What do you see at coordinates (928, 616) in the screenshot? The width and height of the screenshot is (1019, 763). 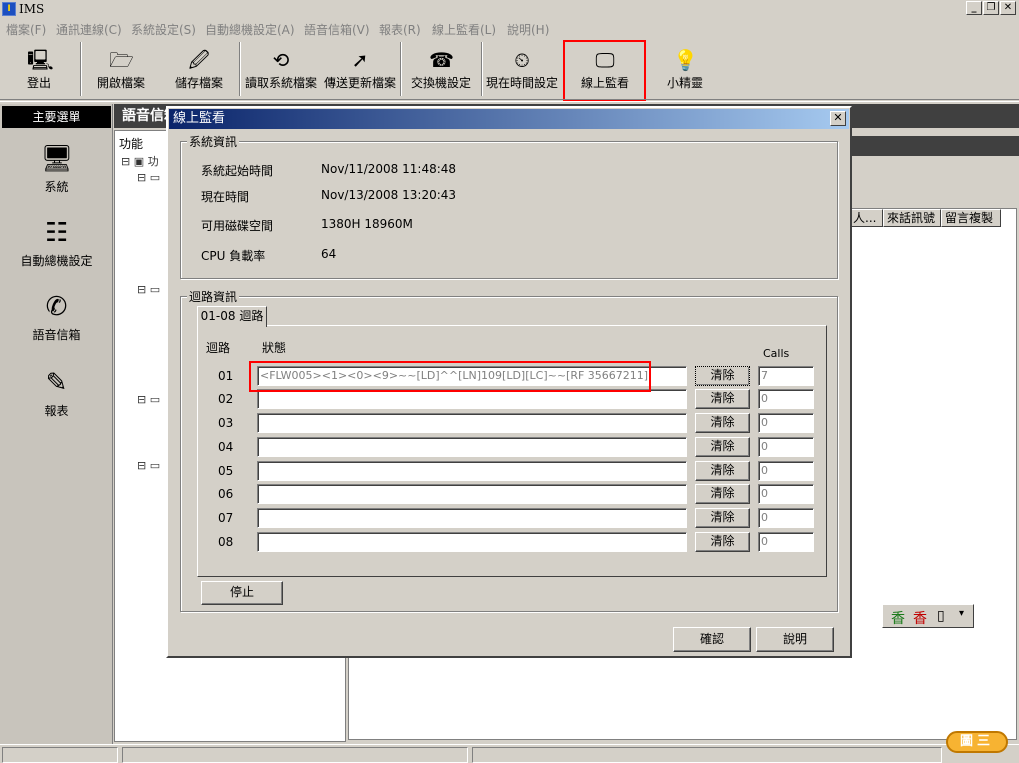 I see `ime-toolbar: 香 香 ▯ ▾` at bounding box center [928, 616].